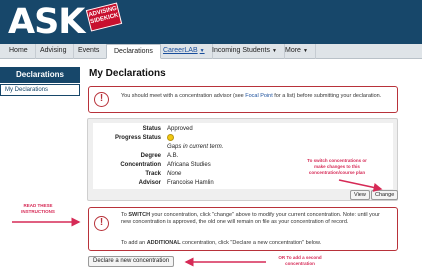 The height and width of the screenshot is (275, 422). Describe the element at coordinates (360, 185) in the screenshot. I see `arrow-to-change-button` at that location.